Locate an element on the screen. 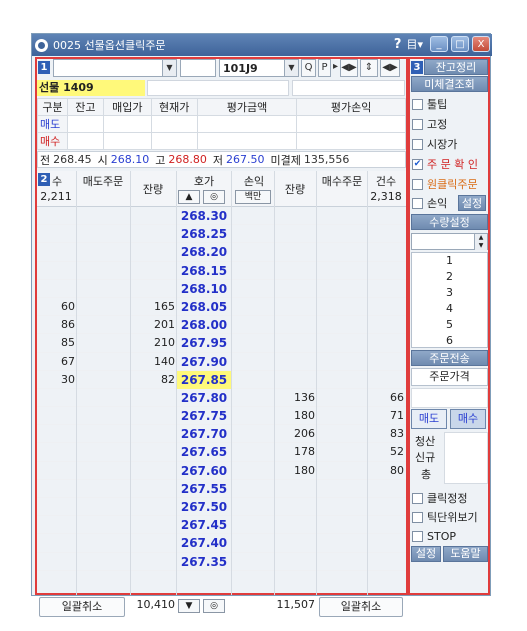 The image size is (527, 631). position-sell-row: 매도 is located at coordinates (221, 124).